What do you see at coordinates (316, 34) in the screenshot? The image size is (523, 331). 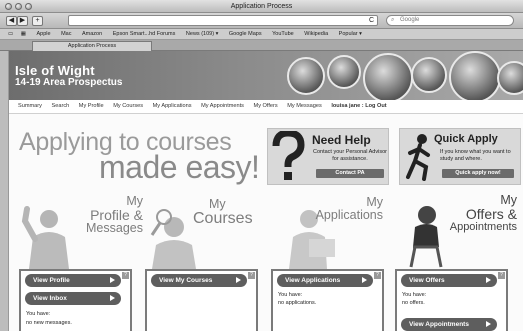 I see `bookmark-item: Wikipedia` at bounding box center [316, 34].